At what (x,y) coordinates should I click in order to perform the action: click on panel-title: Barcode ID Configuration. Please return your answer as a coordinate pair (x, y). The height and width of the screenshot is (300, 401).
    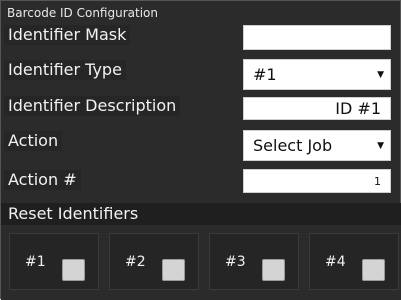
    Looking at the image, I should click on (82, 13).